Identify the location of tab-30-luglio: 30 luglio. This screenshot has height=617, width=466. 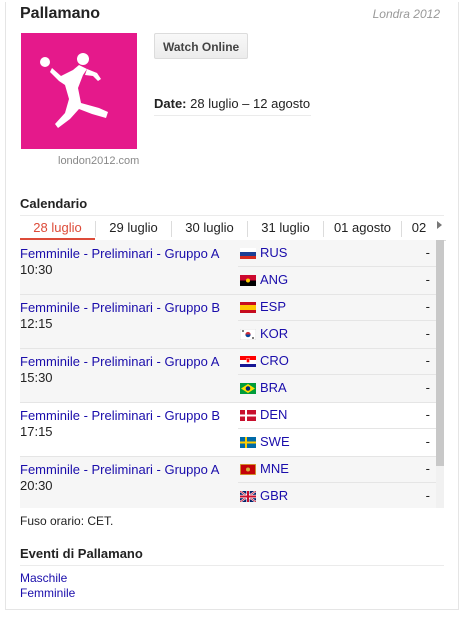
(209, 228).